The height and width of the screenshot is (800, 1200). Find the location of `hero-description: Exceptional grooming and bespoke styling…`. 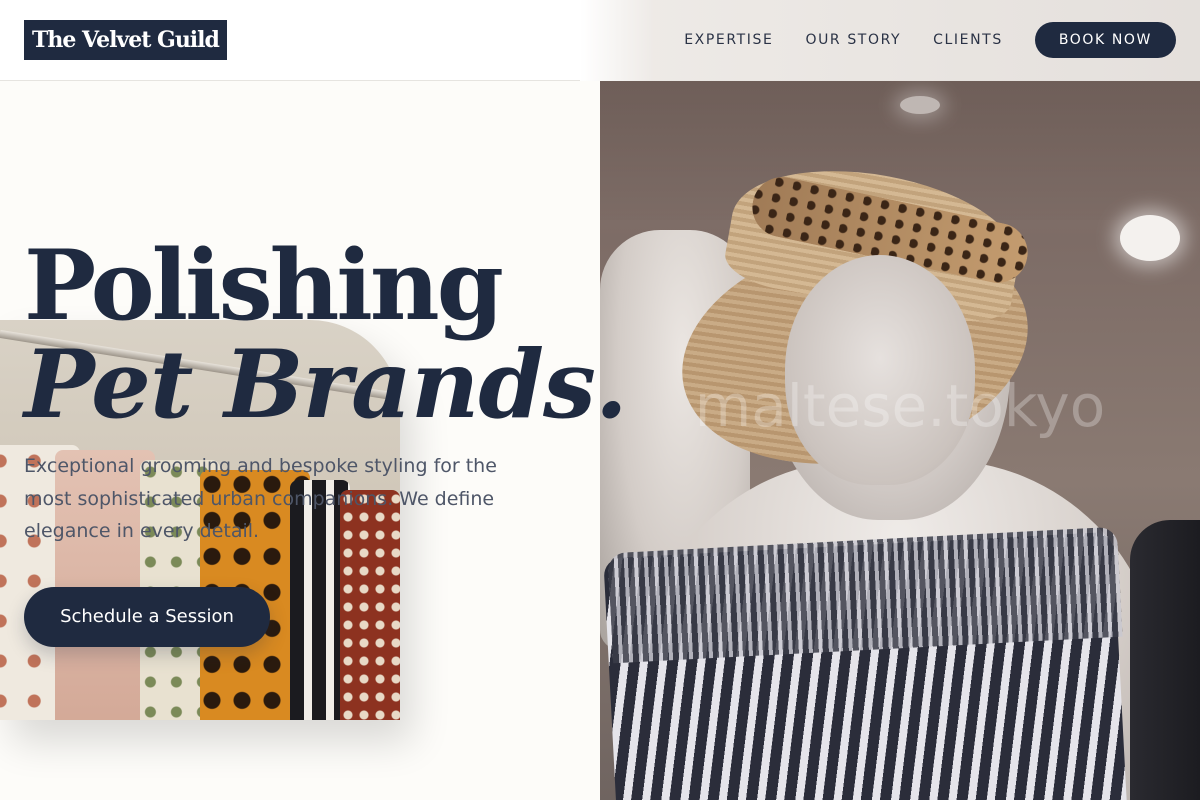

hero-description: Exceptional grooming and bespoke styling… is located at coordinates (260, 498).